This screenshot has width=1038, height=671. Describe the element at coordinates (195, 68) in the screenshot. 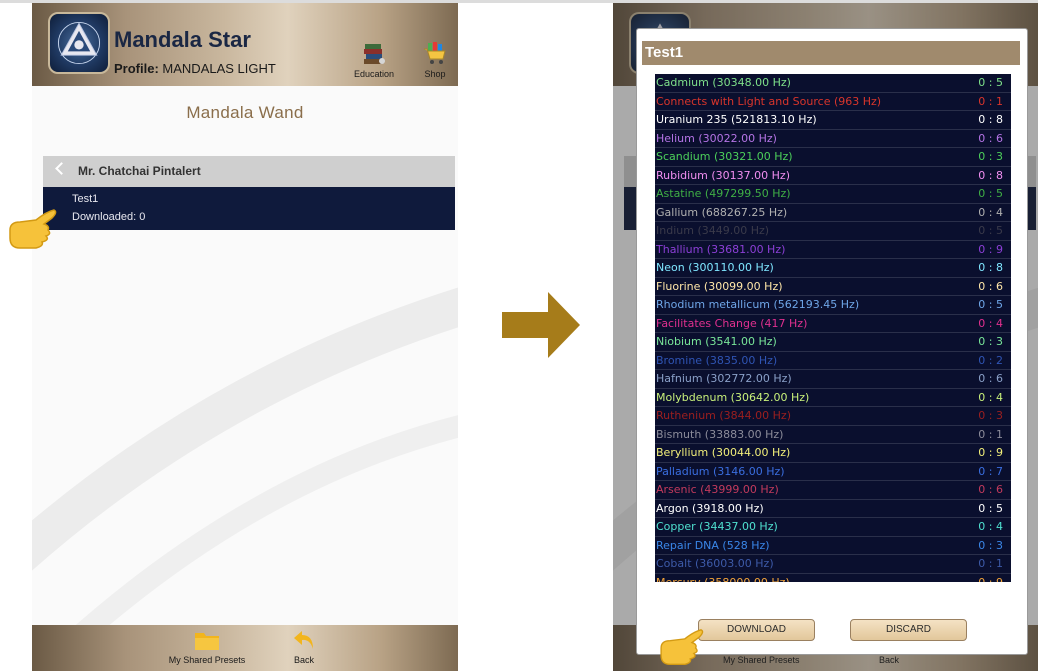

I see `profile-line: Profile: MANDALAS LIGHT` at that location.